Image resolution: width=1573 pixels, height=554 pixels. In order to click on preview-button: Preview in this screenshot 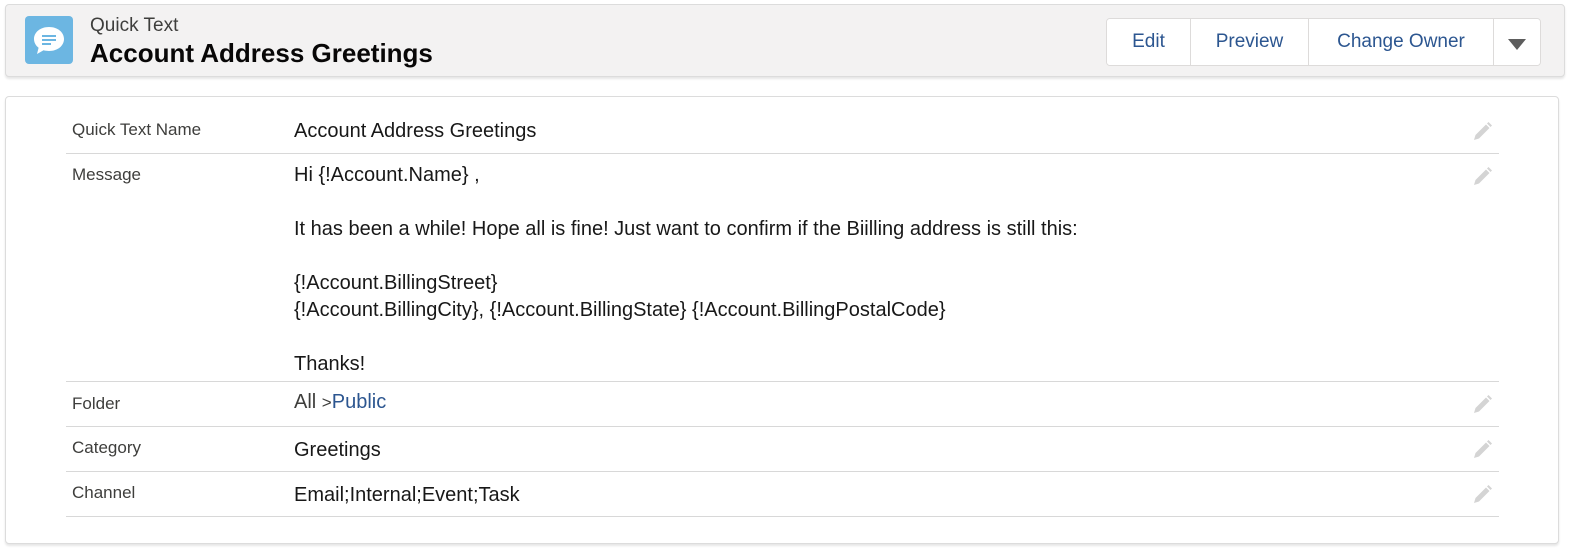, I will do `click(1250, 42)`.